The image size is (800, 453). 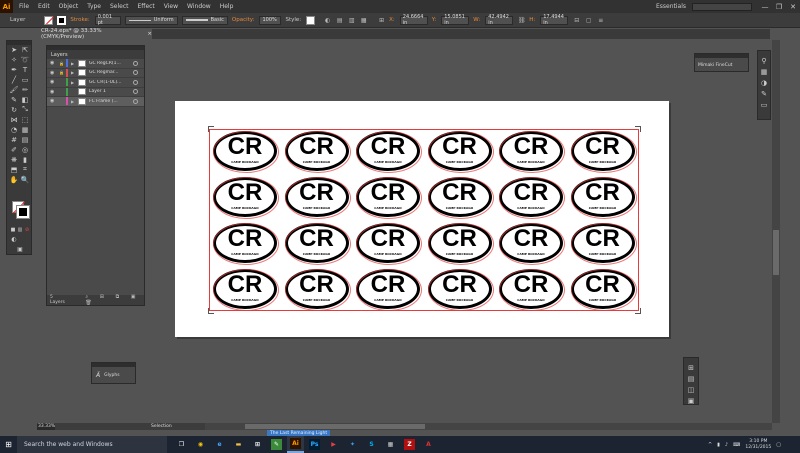 I want to click on align-icon: ▤, so click(x=339, y=20).